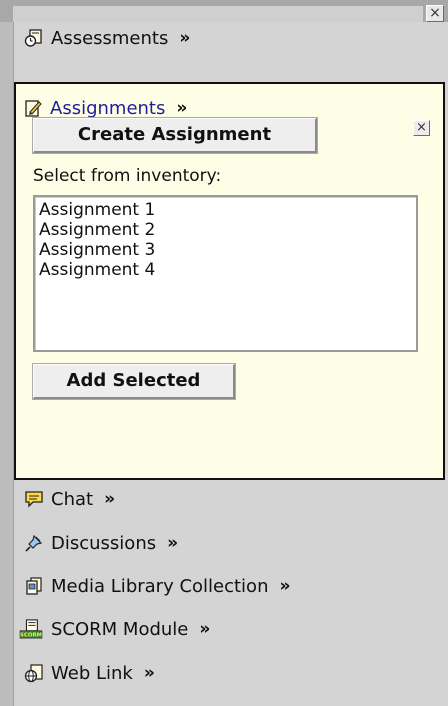 The image size is (448, 706). What do you see at coordinates (225, 250) in the screenshot?
I see `list-item: Assignment 3` at bounding box center [225, 250].